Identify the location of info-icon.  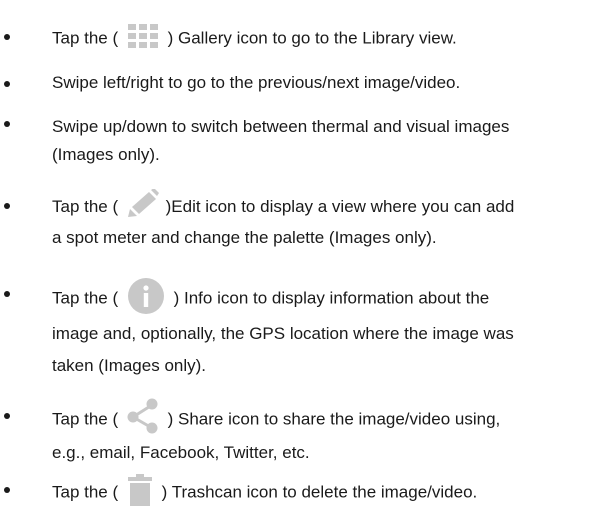
(146, 296).